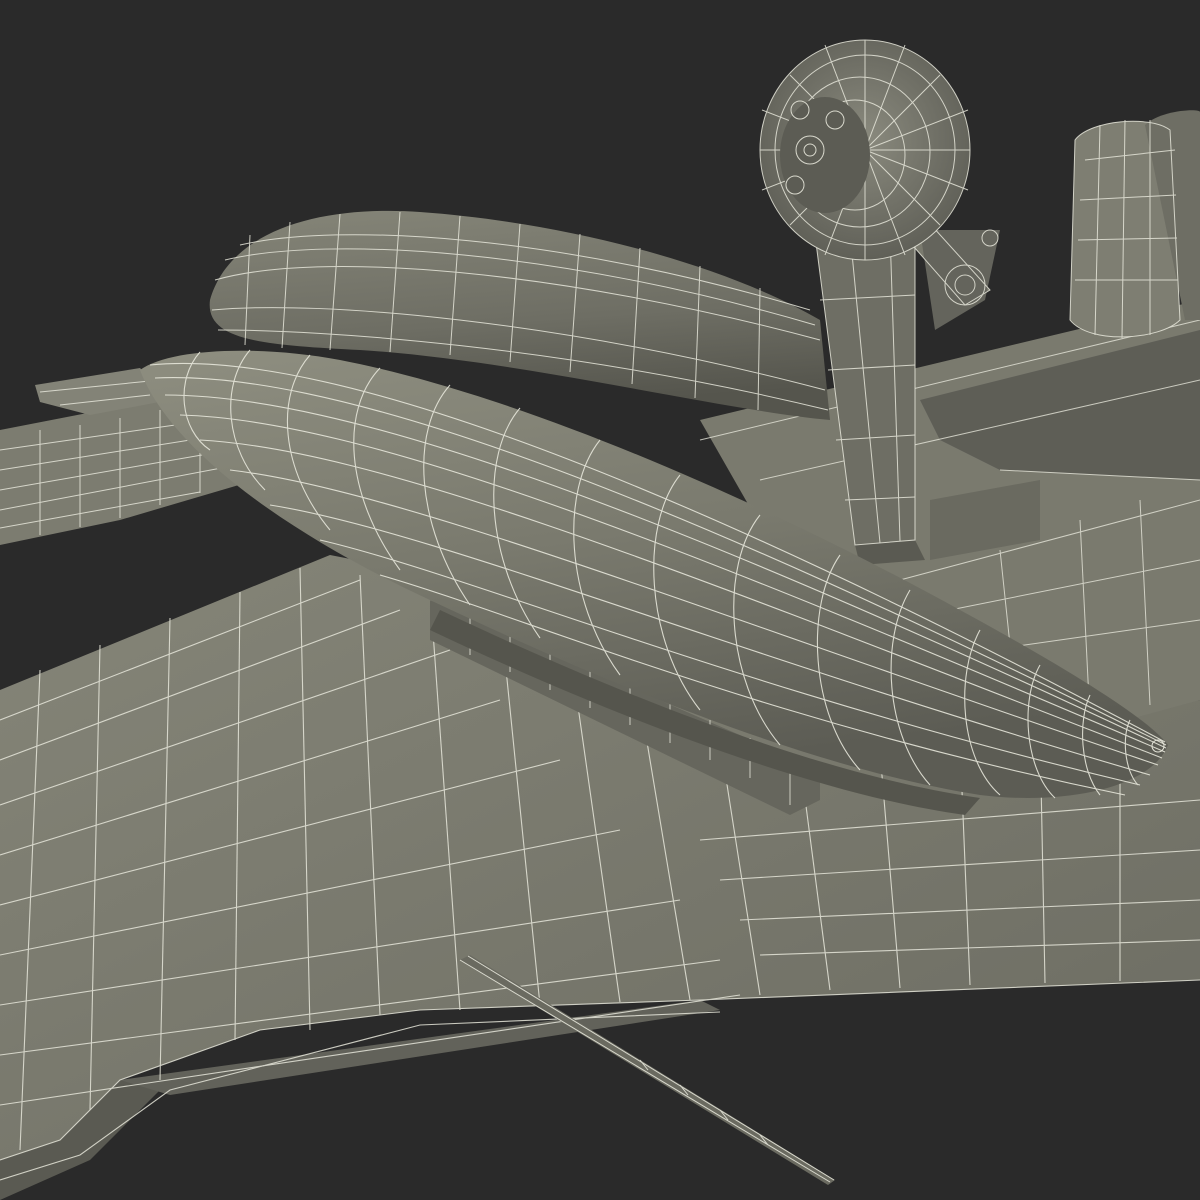 The image size is (1200, 1200). Describe the element at coordinates (865, 150) in the screenshot. I see `landing-gear-wheel` at that location.